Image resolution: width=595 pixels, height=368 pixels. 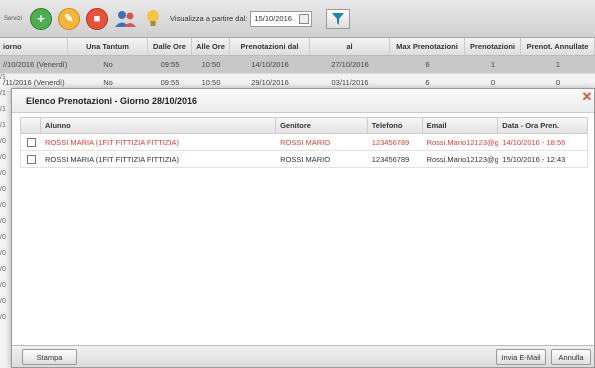 What do you see at coordinates (97, 18) in the screenshot?
I see `delete-icon: ■` at bounding box center [97, 18].